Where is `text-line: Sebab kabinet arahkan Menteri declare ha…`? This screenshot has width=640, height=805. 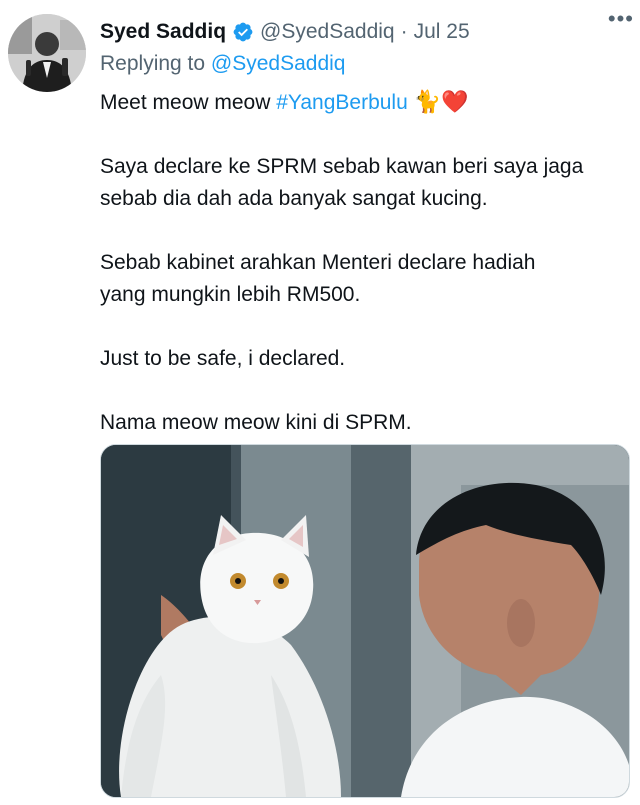
text-line: Sebab kabinet arahkan Menteri declare ha… is located at coordinates (318, 262).